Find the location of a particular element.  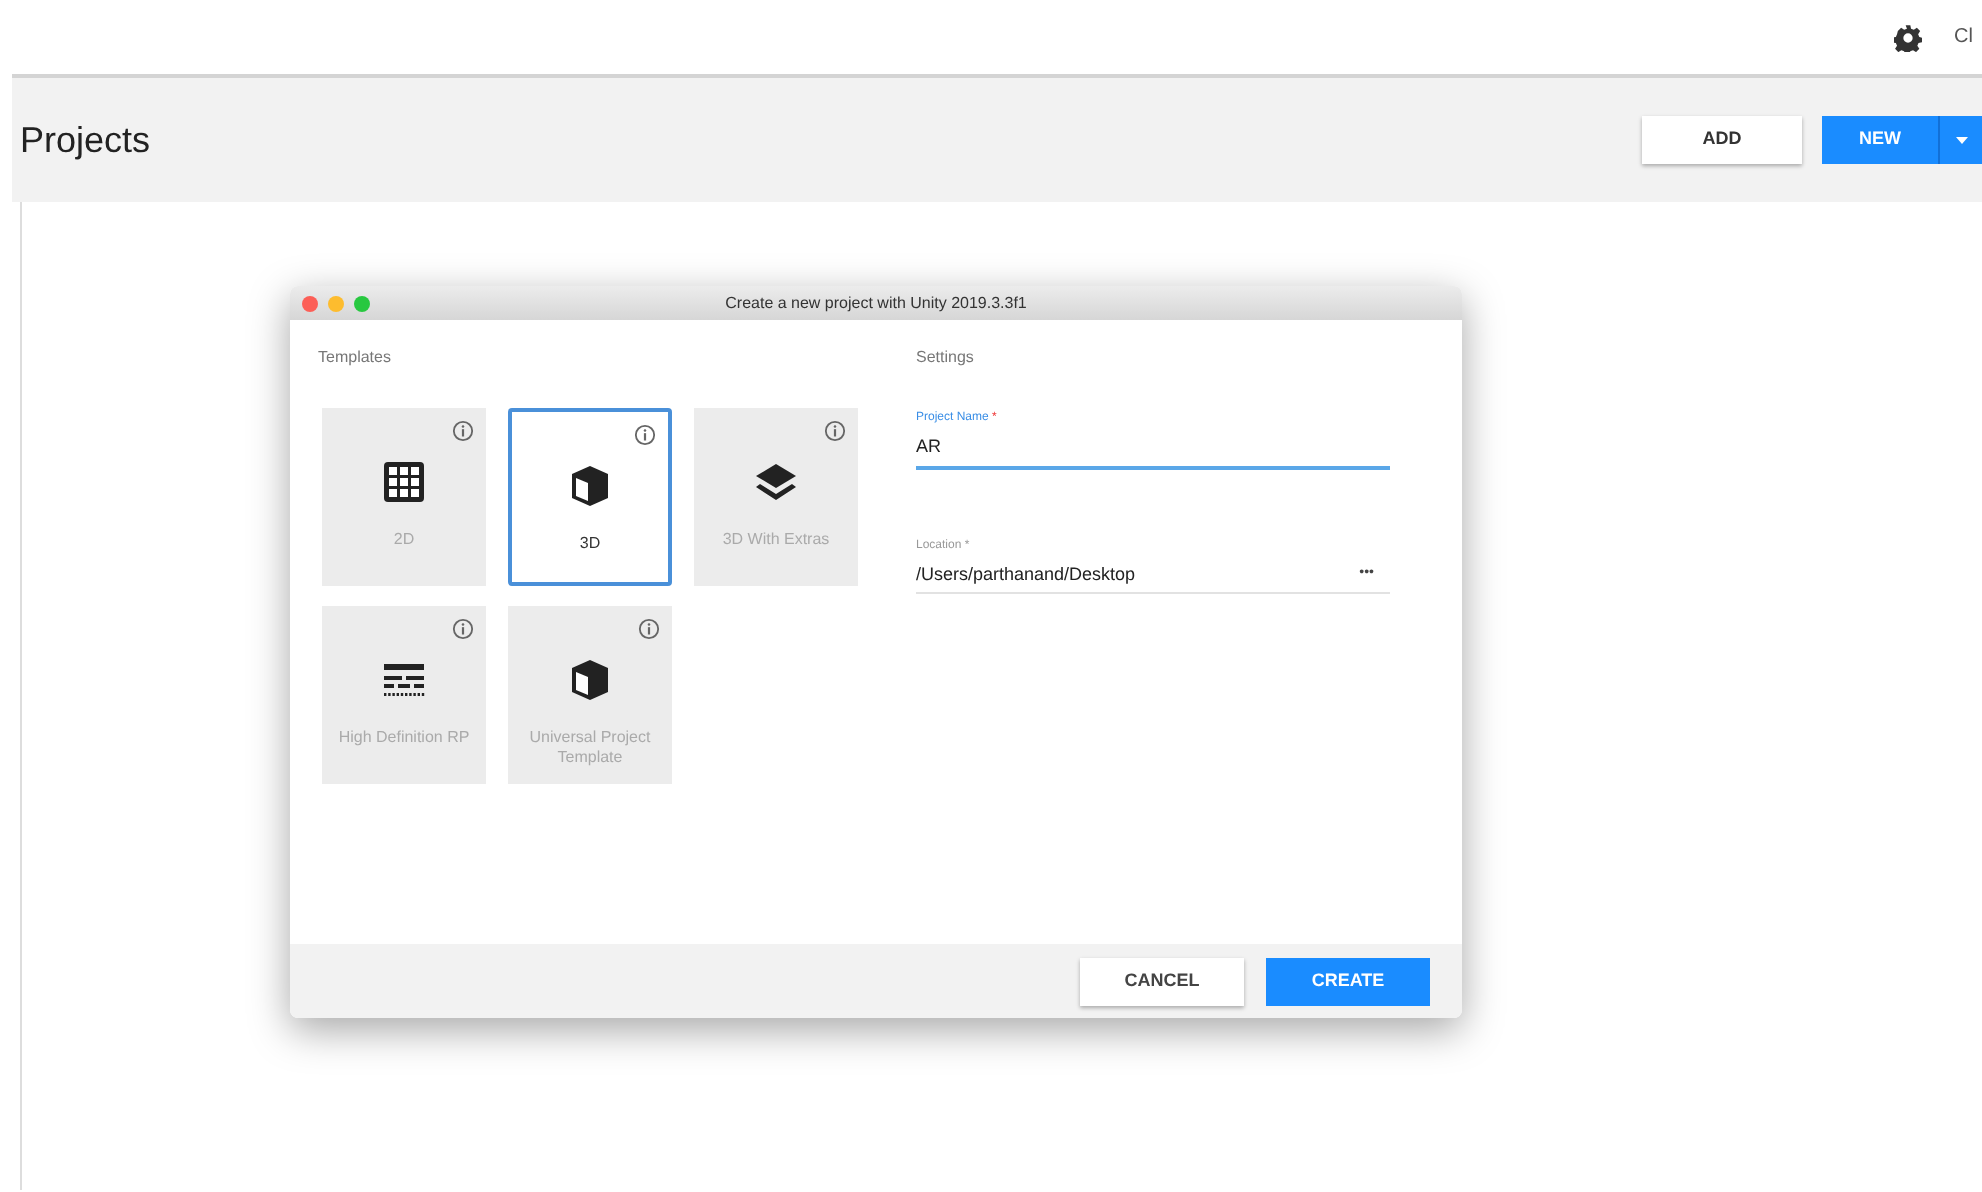

template-label: Universal Project Template is located at coordinates (590, 748).